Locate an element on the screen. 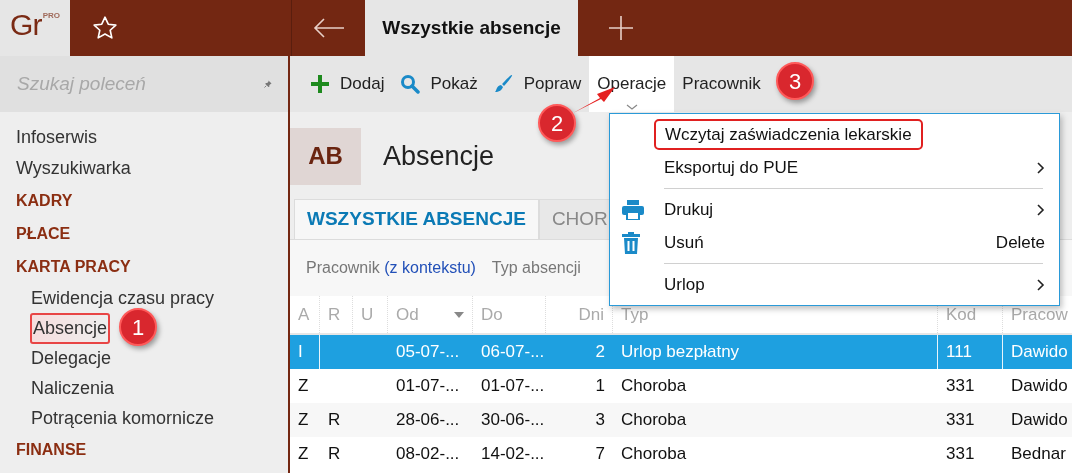  trash-icon is located at coordinates (631, 242).